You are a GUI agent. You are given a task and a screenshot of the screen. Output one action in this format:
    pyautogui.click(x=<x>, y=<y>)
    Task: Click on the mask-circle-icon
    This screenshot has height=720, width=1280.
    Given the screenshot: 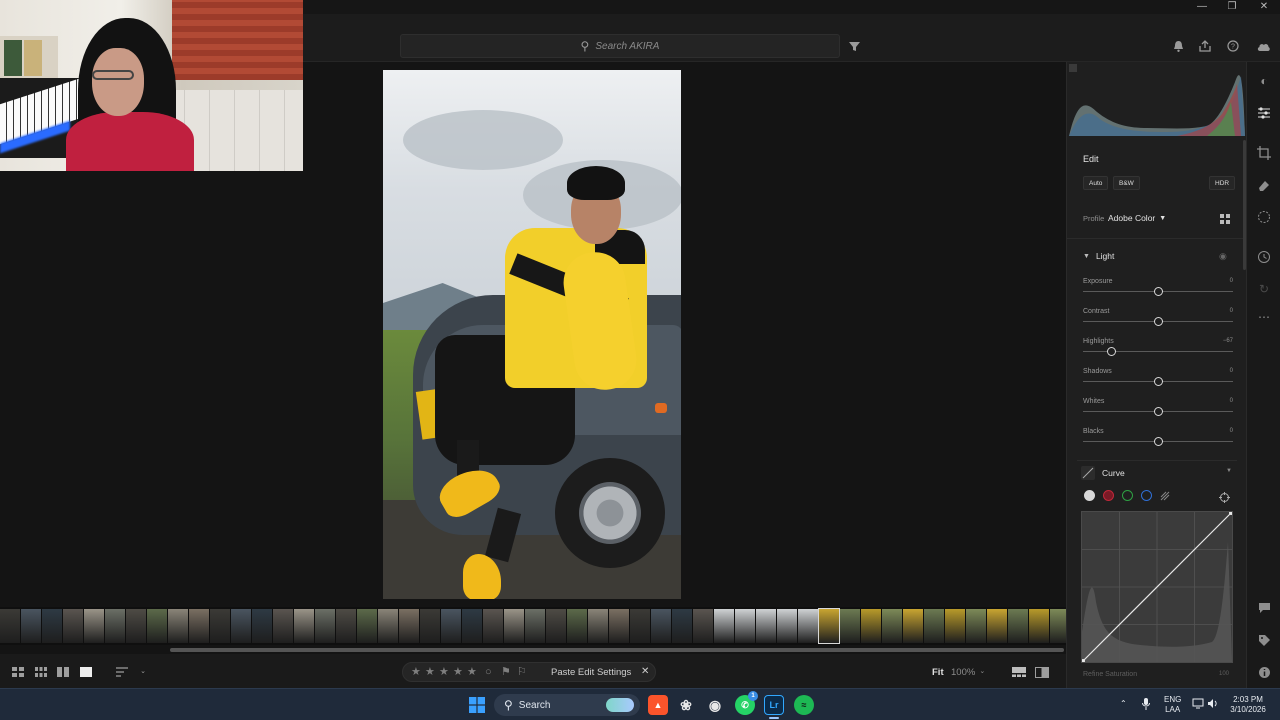 What is the action you would take?
    pyautogui.click(x=1264, y=217)
    